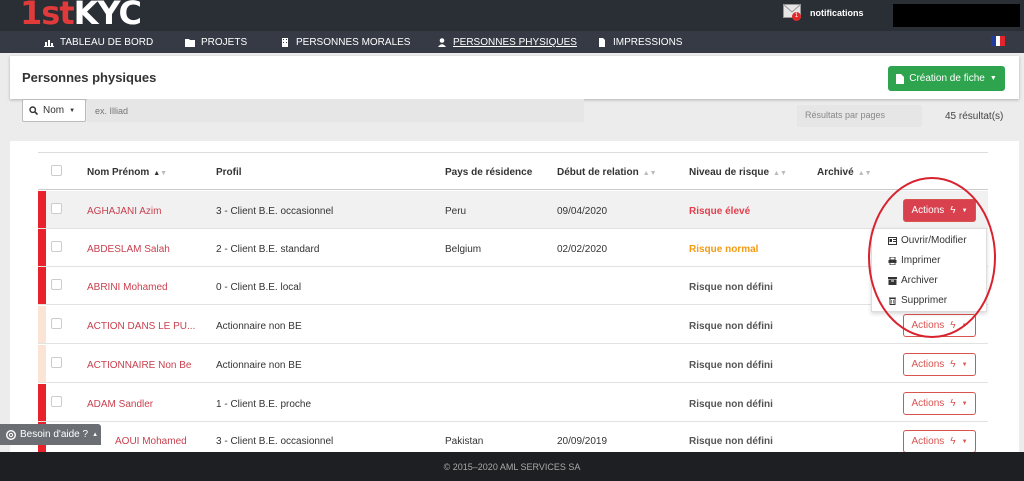 This screenshot has width=1024, height=481. Describe the element at coordinates (49, 43) in the screenshot. I see `chart-icon` at that location.